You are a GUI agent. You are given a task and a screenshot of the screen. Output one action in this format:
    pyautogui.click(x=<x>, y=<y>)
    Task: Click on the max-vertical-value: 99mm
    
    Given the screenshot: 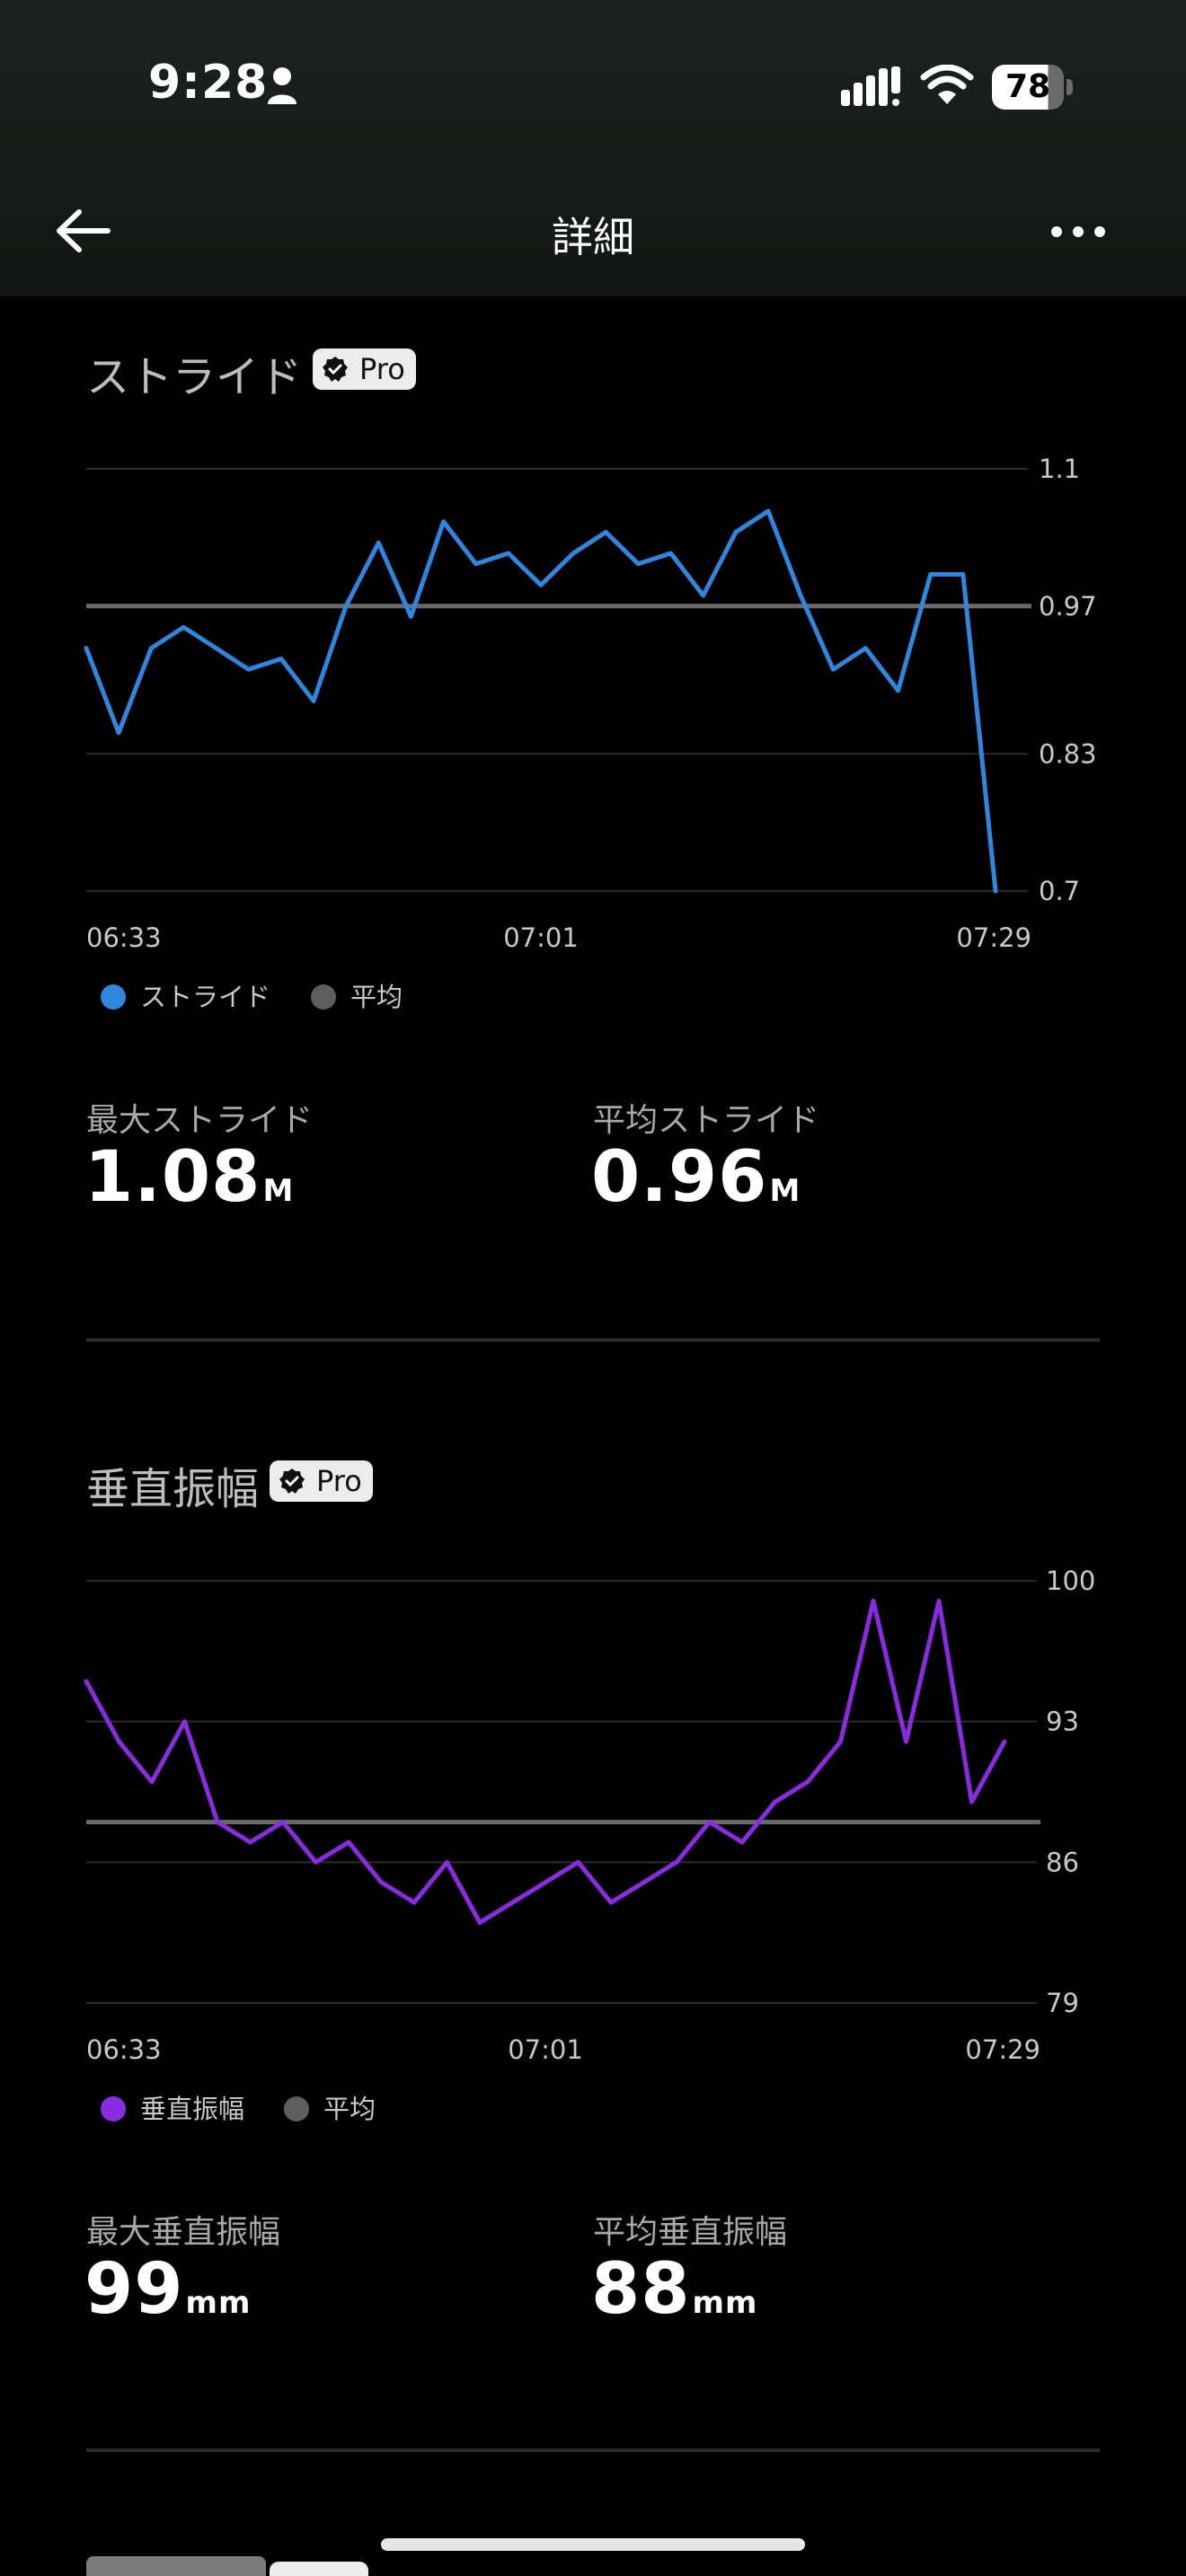 What is the action you would take?
    pyautogui.click(x=168, y=2289)
    